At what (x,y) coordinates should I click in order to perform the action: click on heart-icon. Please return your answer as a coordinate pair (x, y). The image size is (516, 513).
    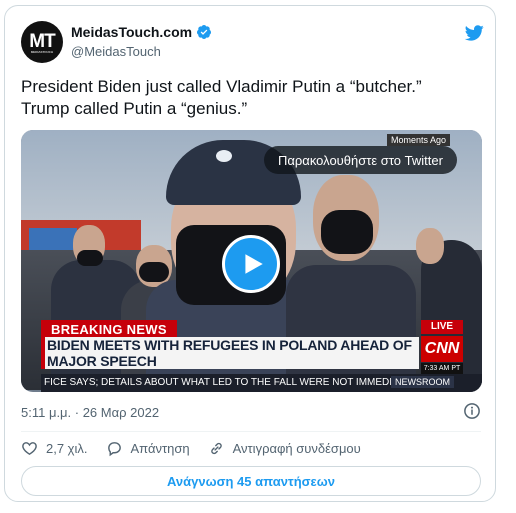
    Looking at the image, I should click on (29, 448).